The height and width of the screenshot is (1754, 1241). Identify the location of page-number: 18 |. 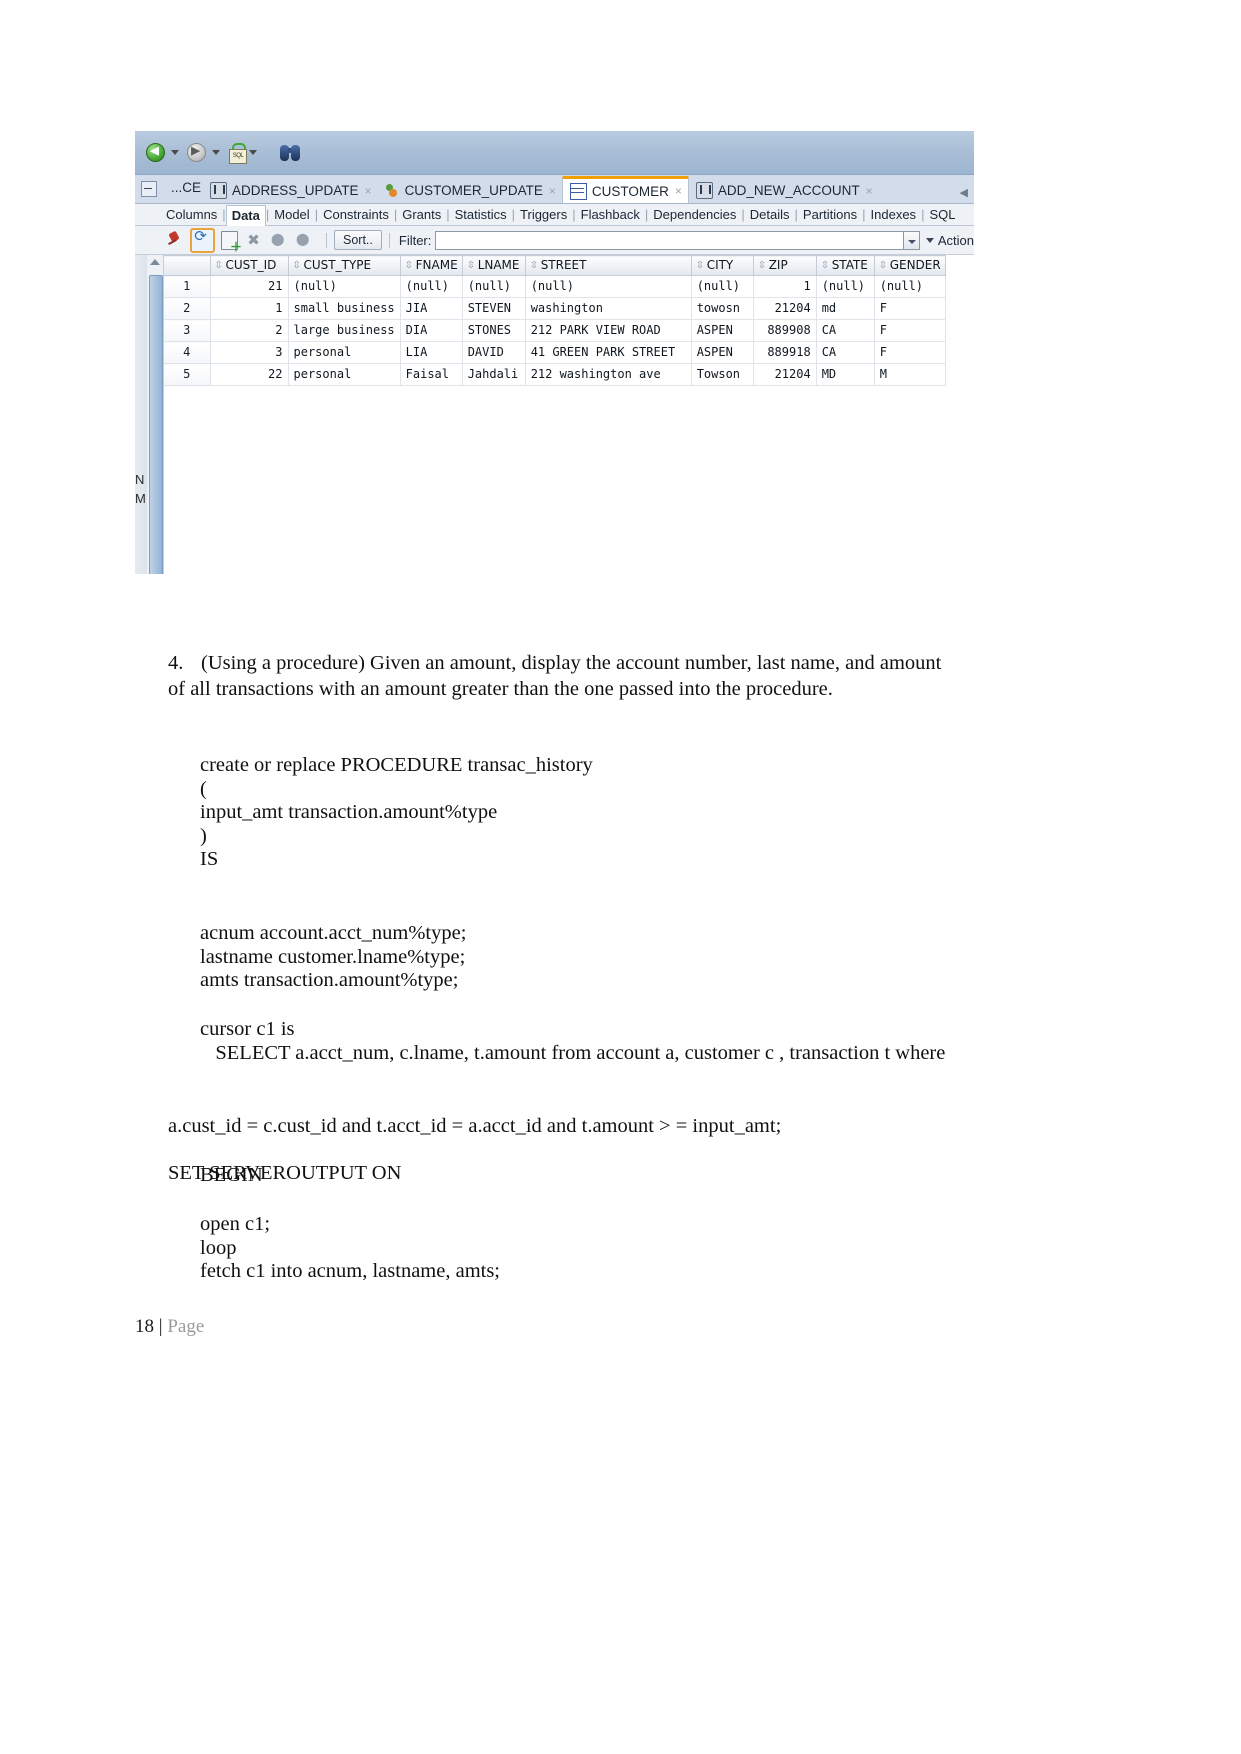
(149, 1326).